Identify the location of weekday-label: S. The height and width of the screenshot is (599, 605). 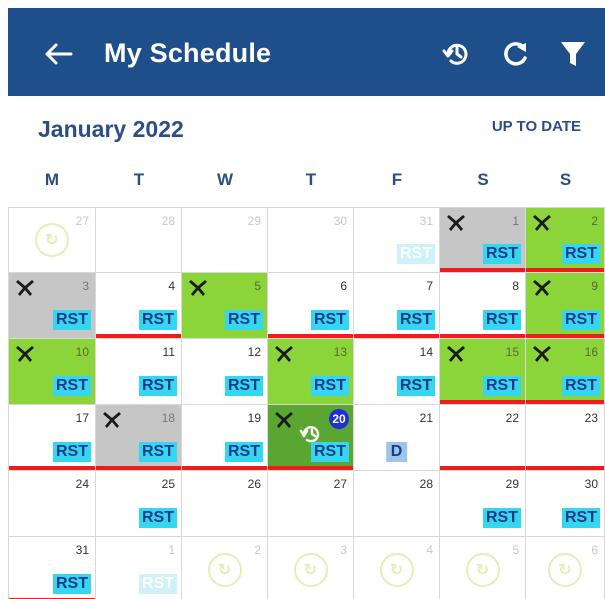
(483, 179).